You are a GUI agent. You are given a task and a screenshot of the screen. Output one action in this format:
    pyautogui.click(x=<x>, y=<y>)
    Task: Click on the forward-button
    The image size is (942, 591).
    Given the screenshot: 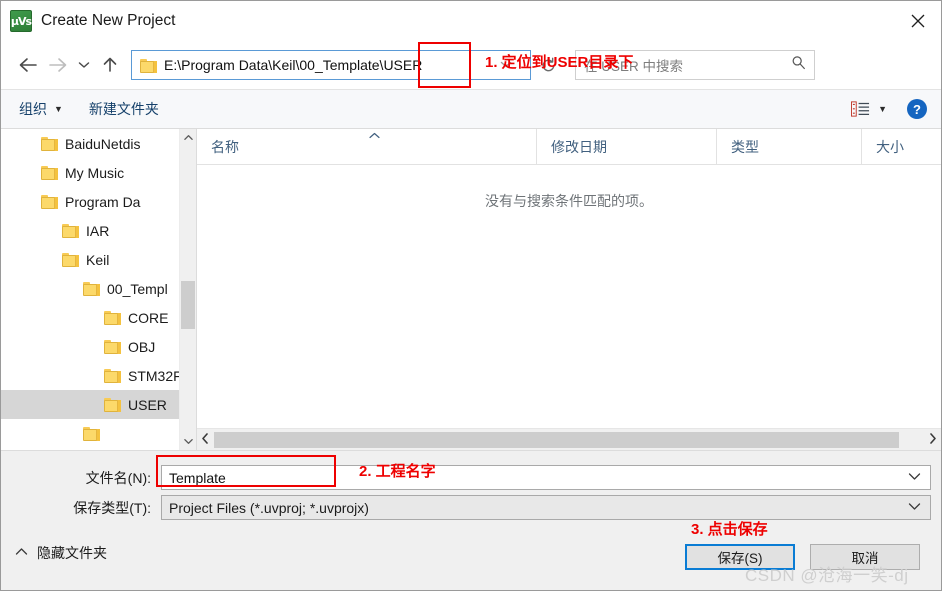 What is the action you would take?
    pyautogui.click(x=58, y=65)
    